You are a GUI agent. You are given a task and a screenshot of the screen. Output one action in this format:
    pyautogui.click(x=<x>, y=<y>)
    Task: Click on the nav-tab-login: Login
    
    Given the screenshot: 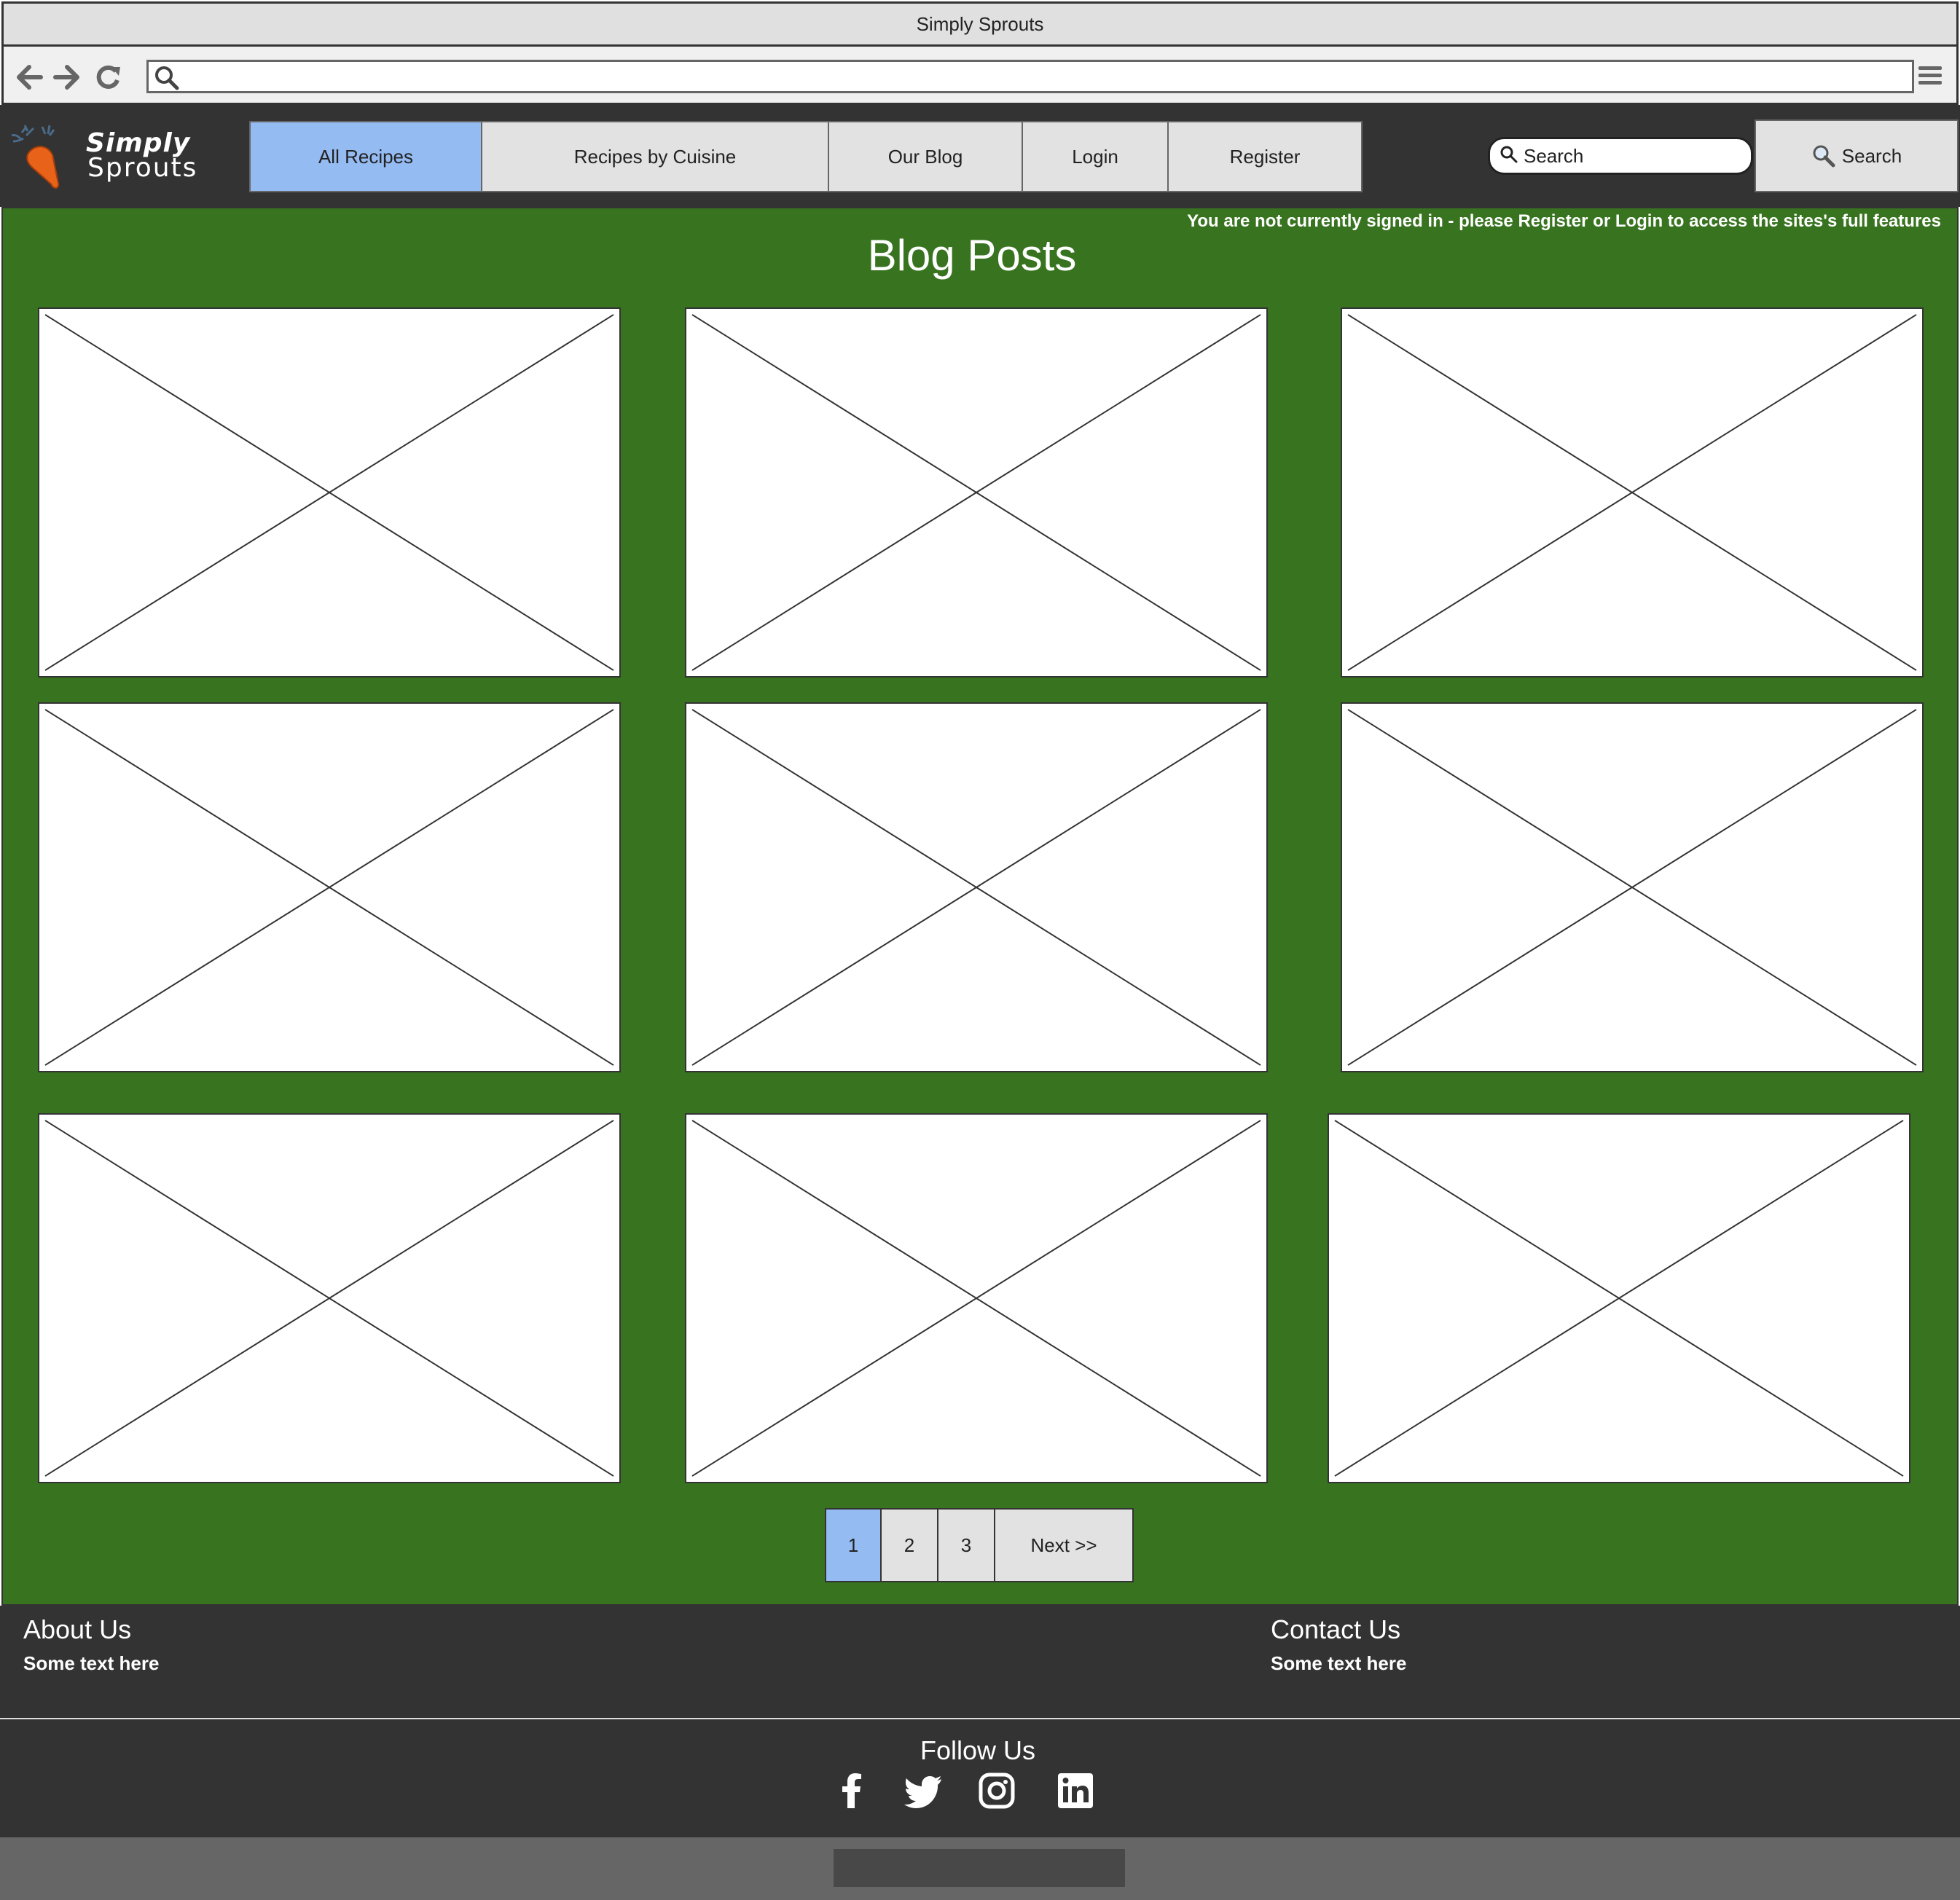 What is the action you would take?
    pyautogui.click(x=1095, y=156)
    